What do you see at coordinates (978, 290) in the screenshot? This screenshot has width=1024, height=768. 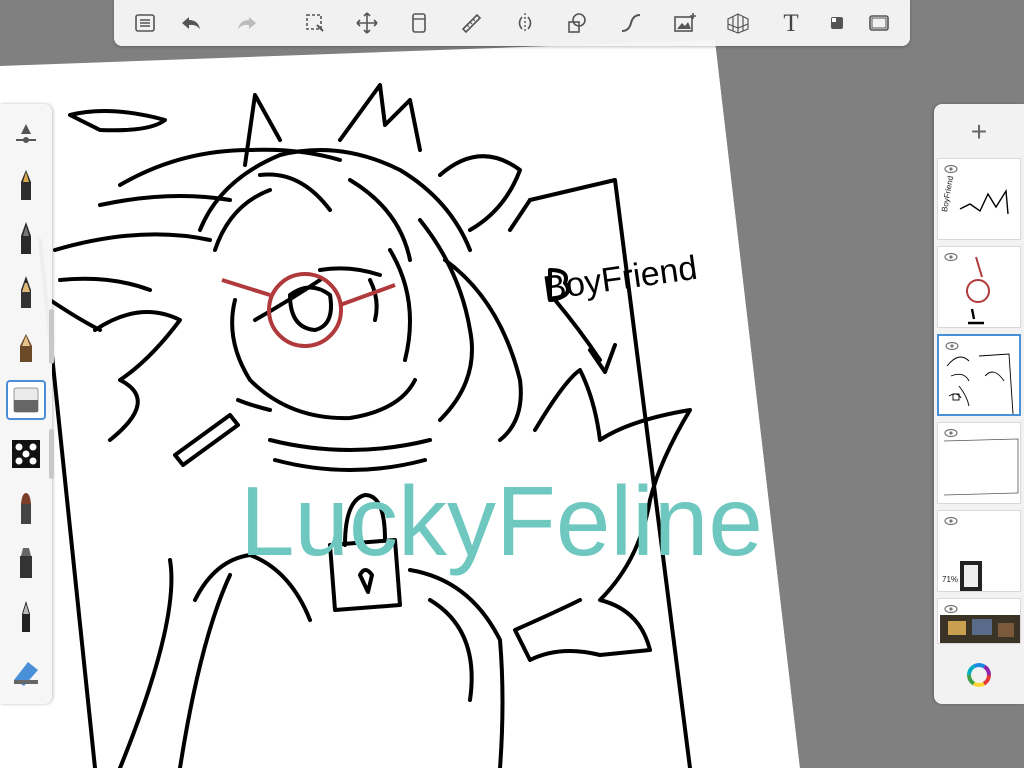 I see `layer-2-preview` at bounding box center [978, 290].